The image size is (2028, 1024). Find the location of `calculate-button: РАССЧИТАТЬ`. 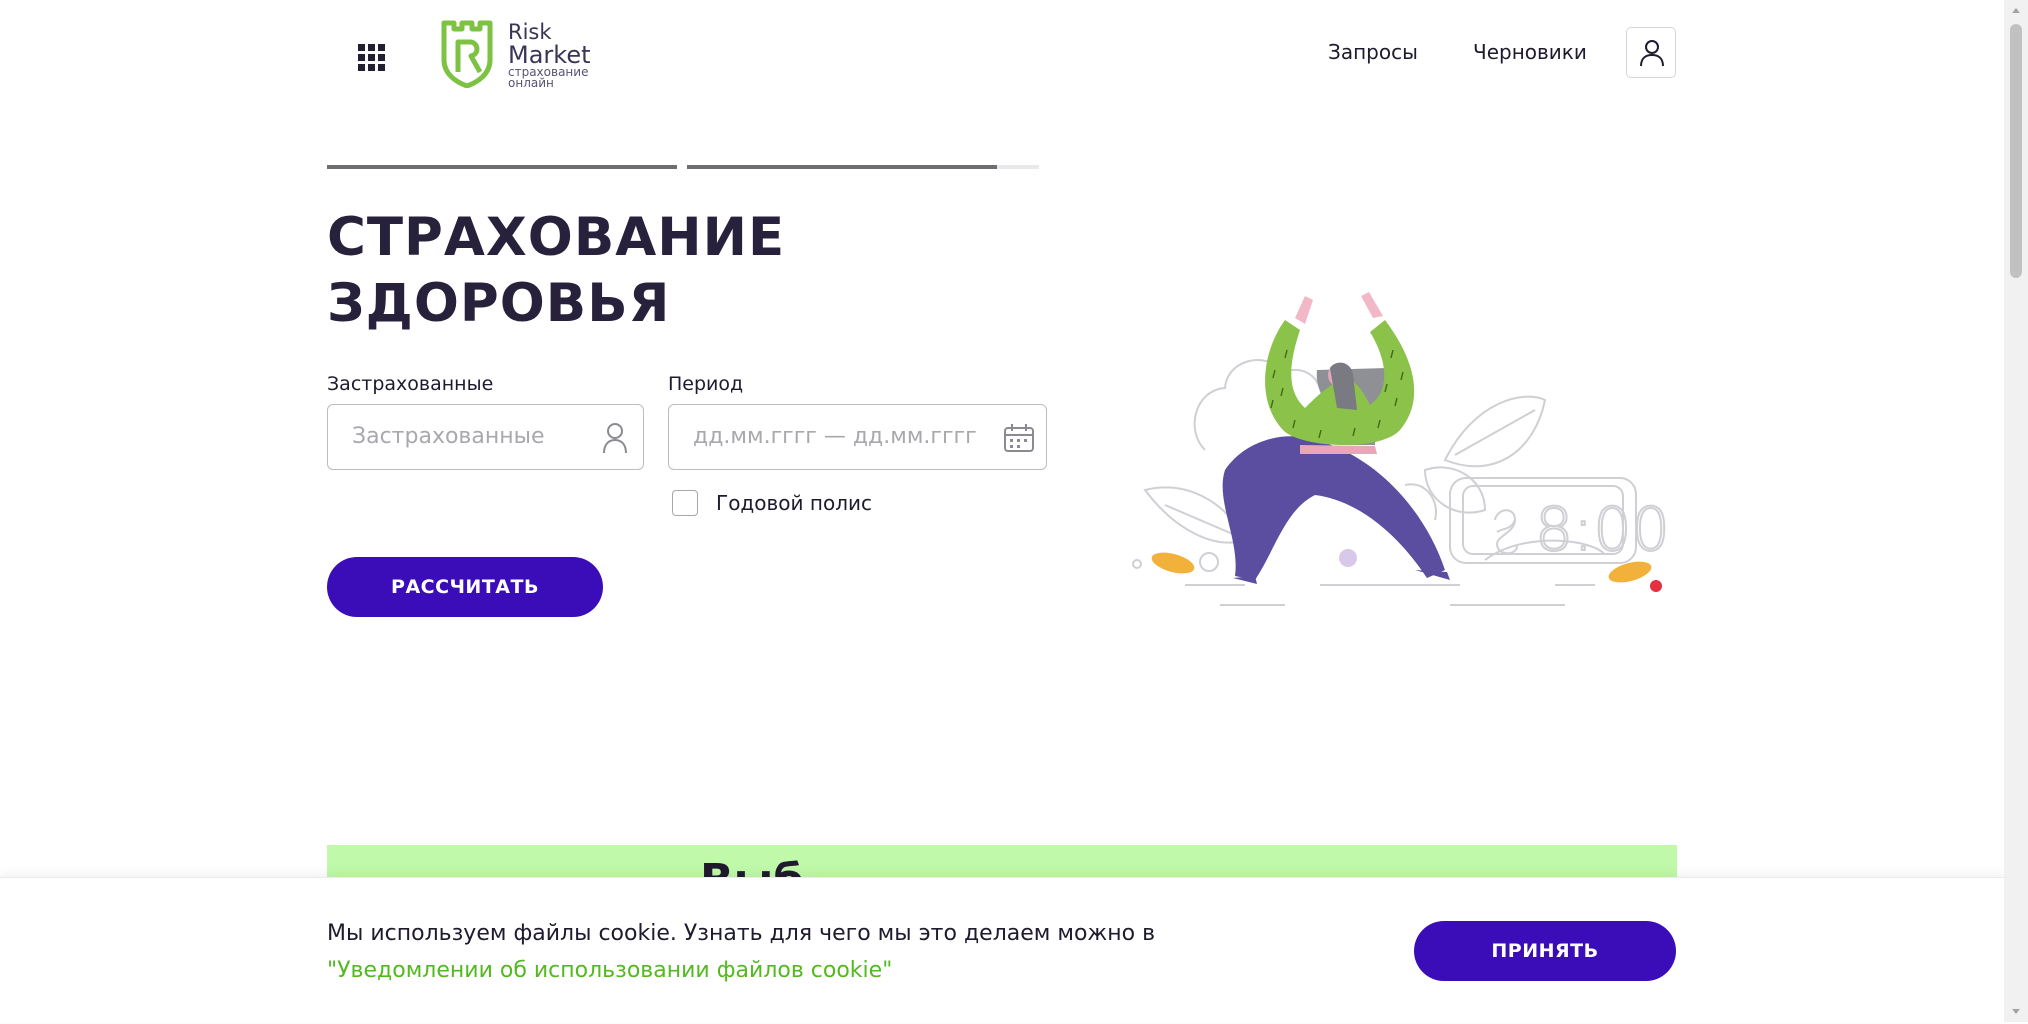

calculate-button: РАССЧИТАТЬ is located at coordinates (465, 587).